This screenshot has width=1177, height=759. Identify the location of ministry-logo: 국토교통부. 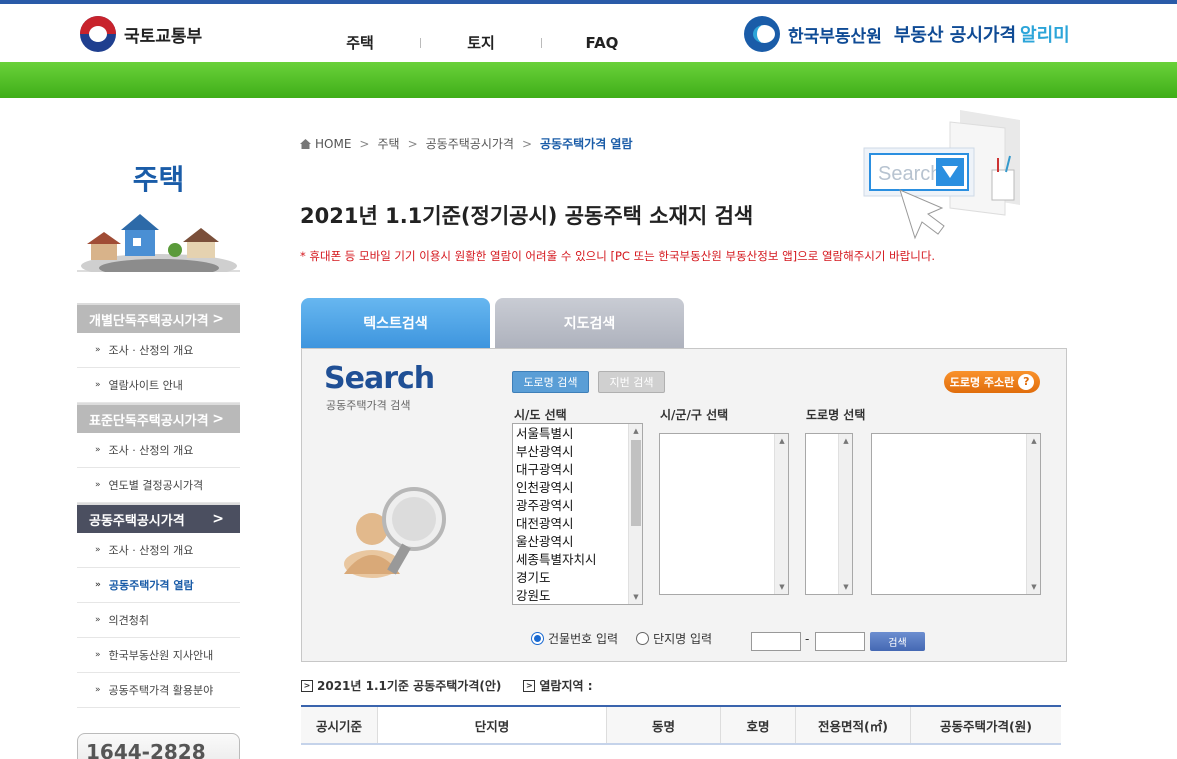
(141, 34).